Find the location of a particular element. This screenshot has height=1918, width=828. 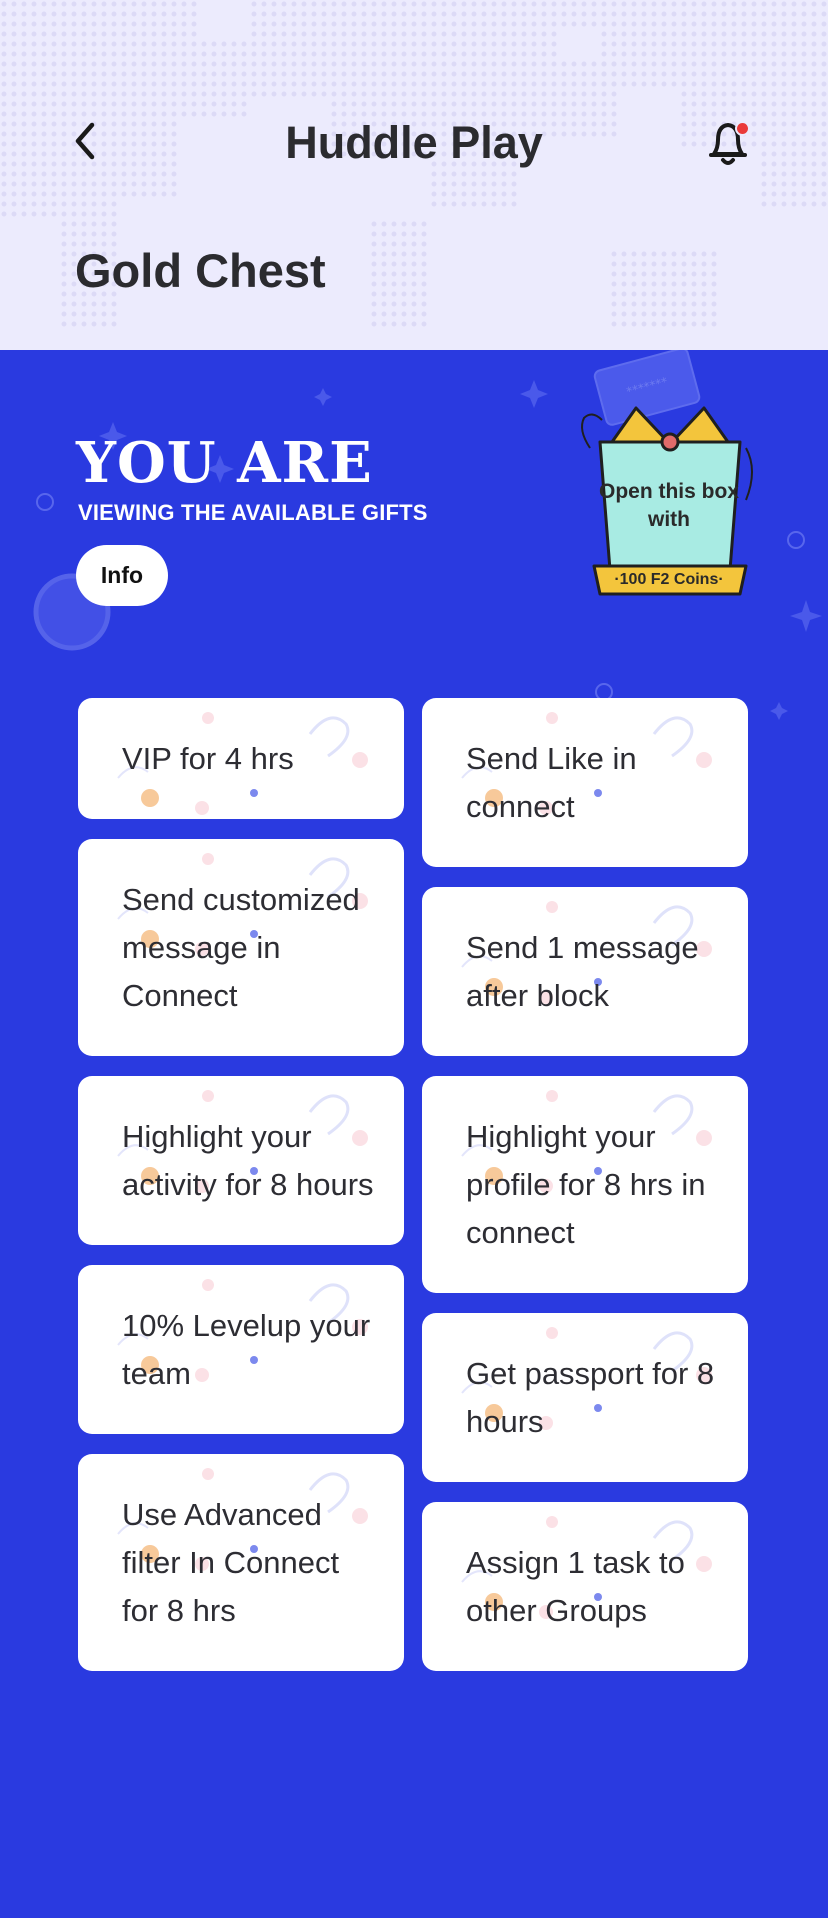

gift-label: VIP for 4 hrs is located at coordinates (208, 758).